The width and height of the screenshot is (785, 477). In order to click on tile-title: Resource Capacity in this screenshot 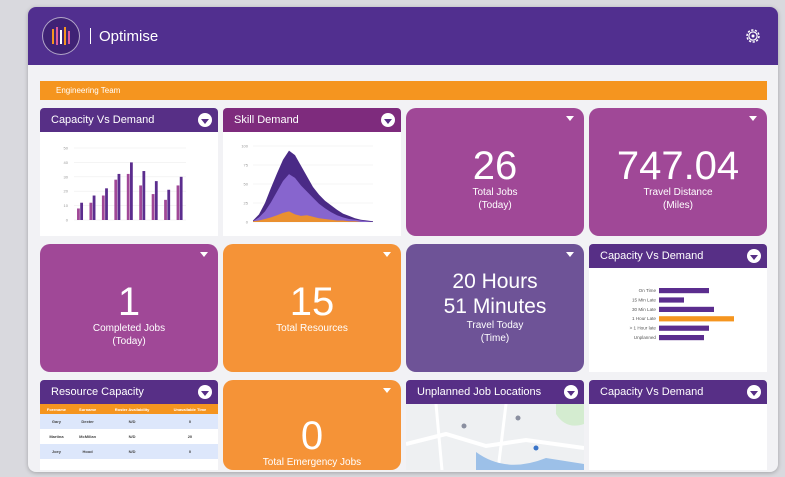, I will do `click(97, 392)`.